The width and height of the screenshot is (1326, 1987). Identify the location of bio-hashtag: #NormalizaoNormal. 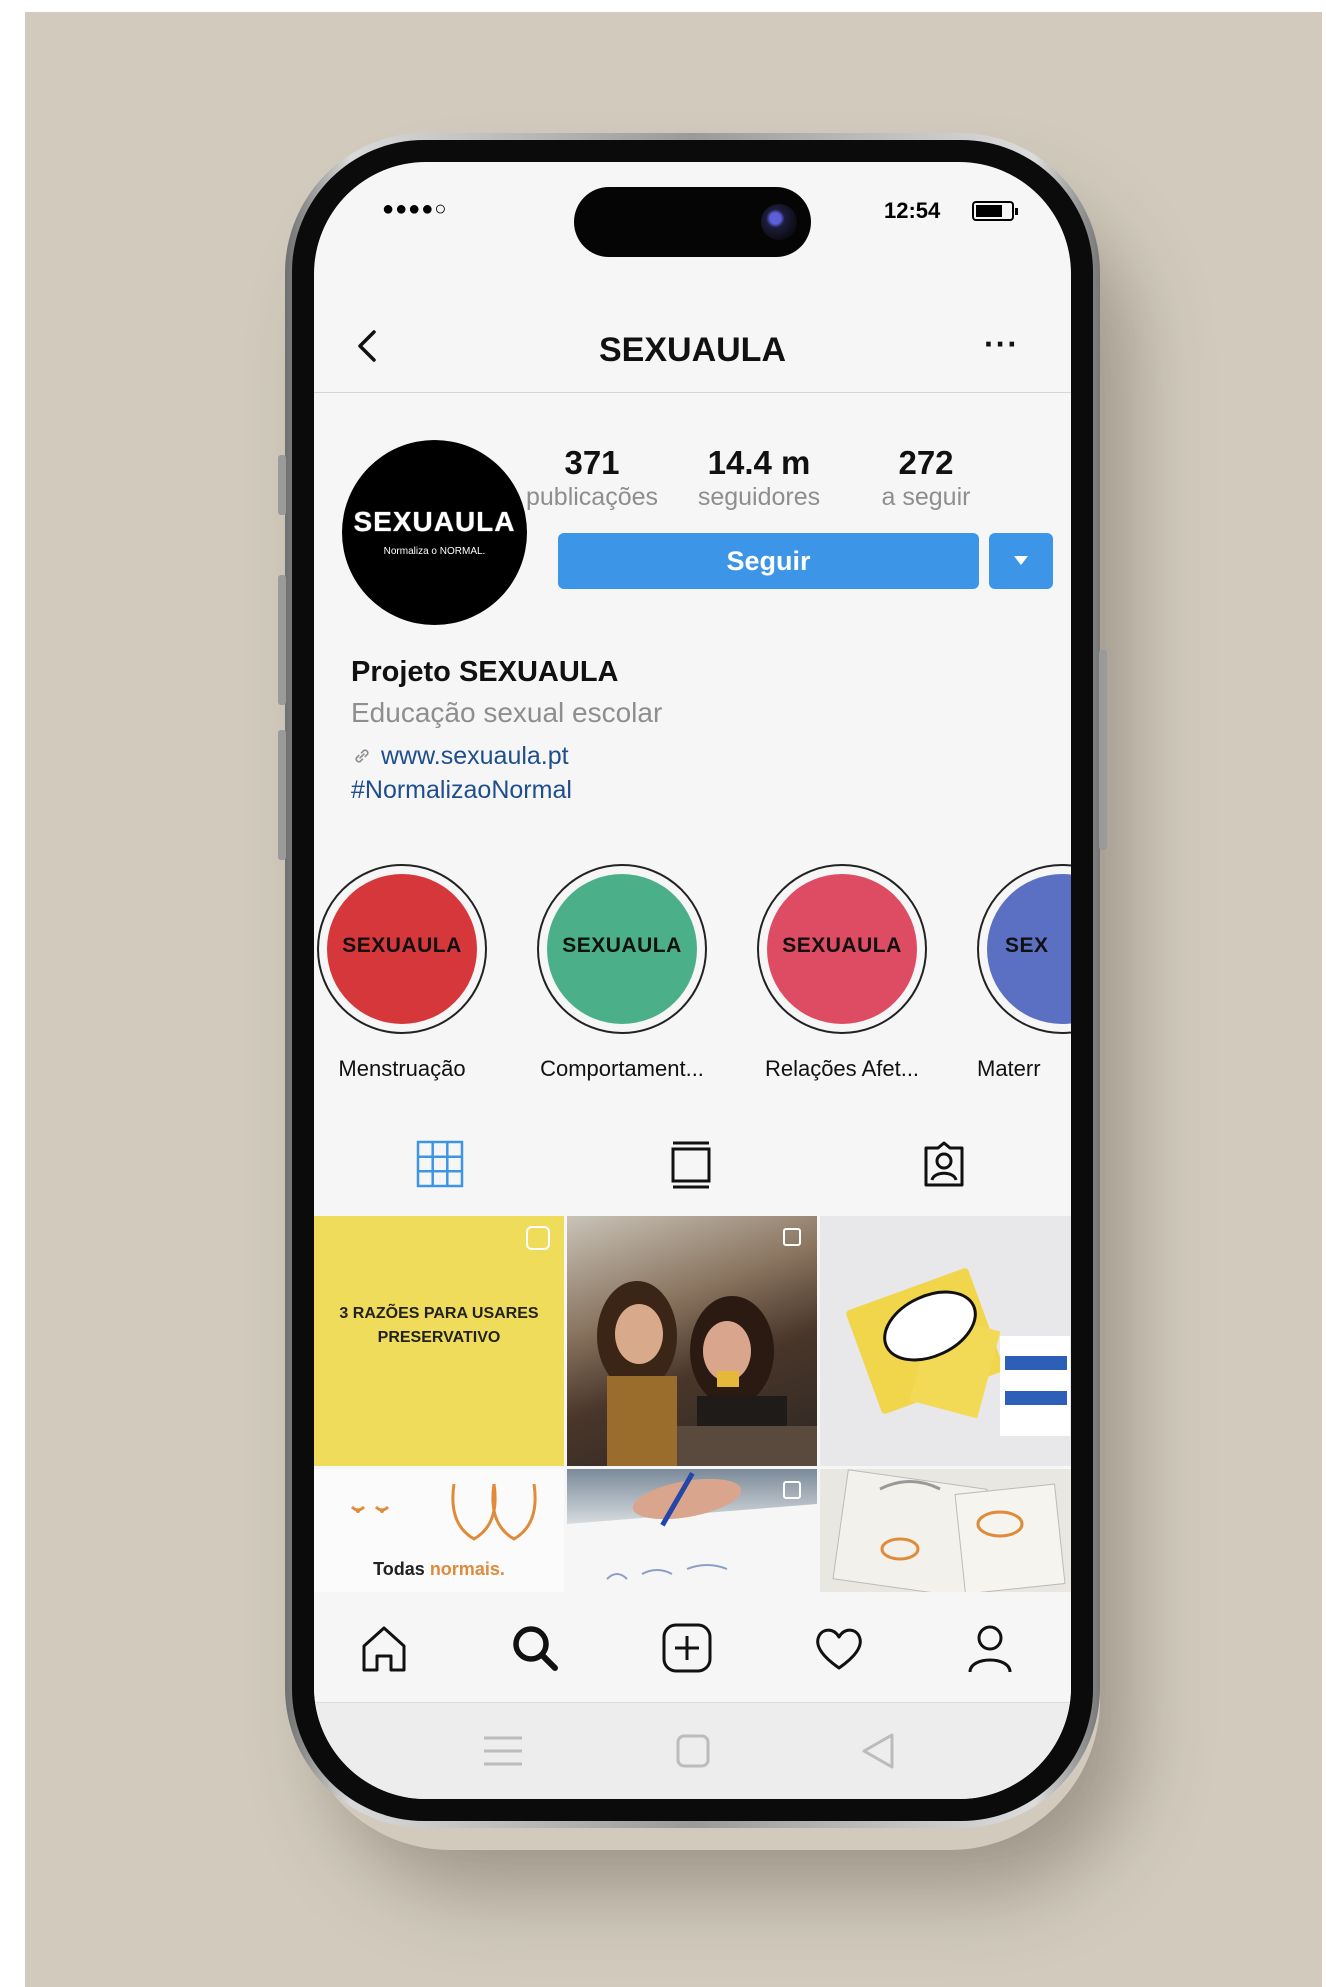
(461, 790).